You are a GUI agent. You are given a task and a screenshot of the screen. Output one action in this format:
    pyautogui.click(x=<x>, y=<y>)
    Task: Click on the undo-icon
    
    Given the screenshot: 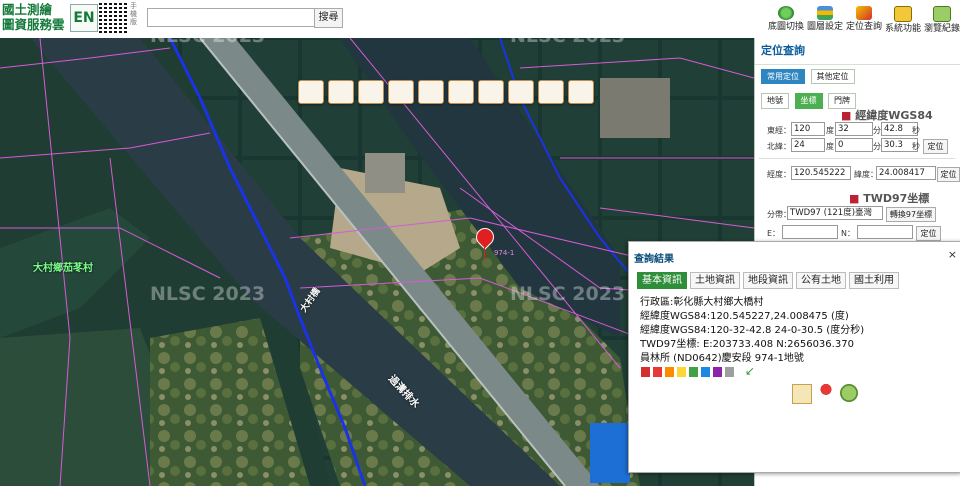 What is the action you would take?
    pyautogui.click(x=371, y=92)
    